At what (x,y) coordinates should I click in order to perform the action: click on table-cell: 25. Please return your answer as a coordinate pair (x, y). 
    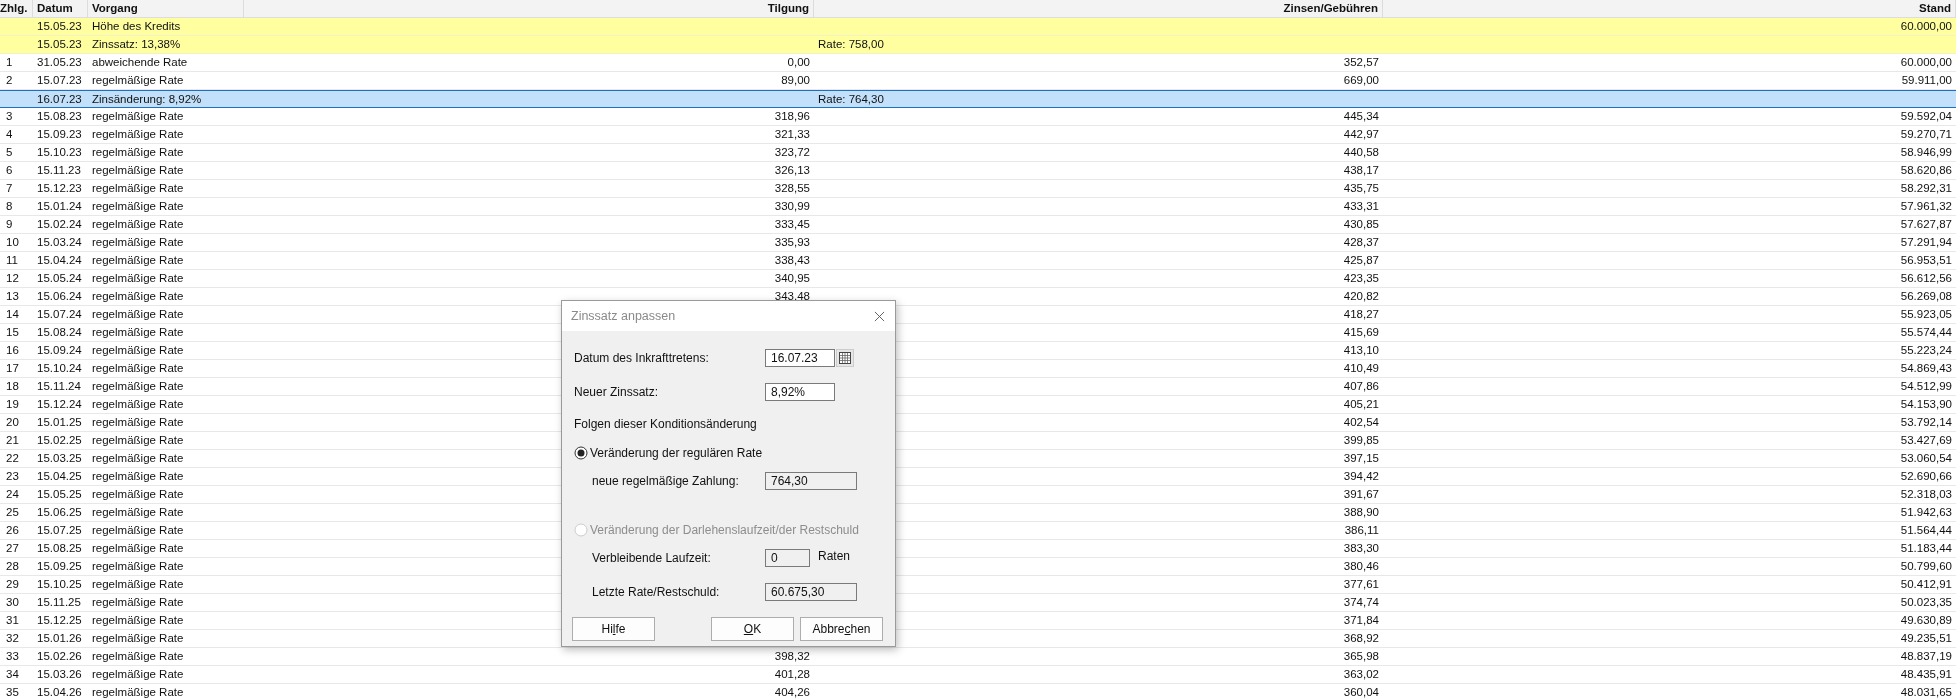
    Looking at the image, I should click on (12, 512).